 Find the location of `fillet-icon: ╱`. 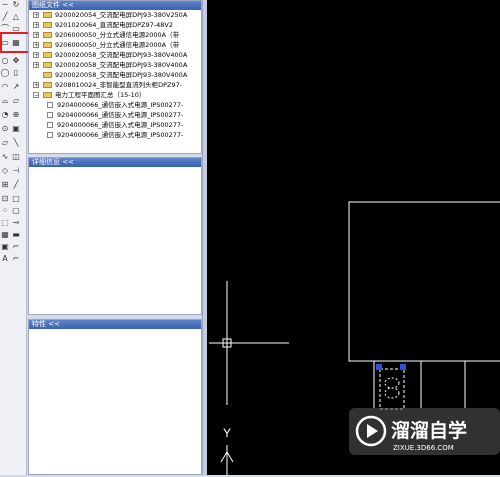

fillet-icon: ╱ is located at coordinates (16, 185).